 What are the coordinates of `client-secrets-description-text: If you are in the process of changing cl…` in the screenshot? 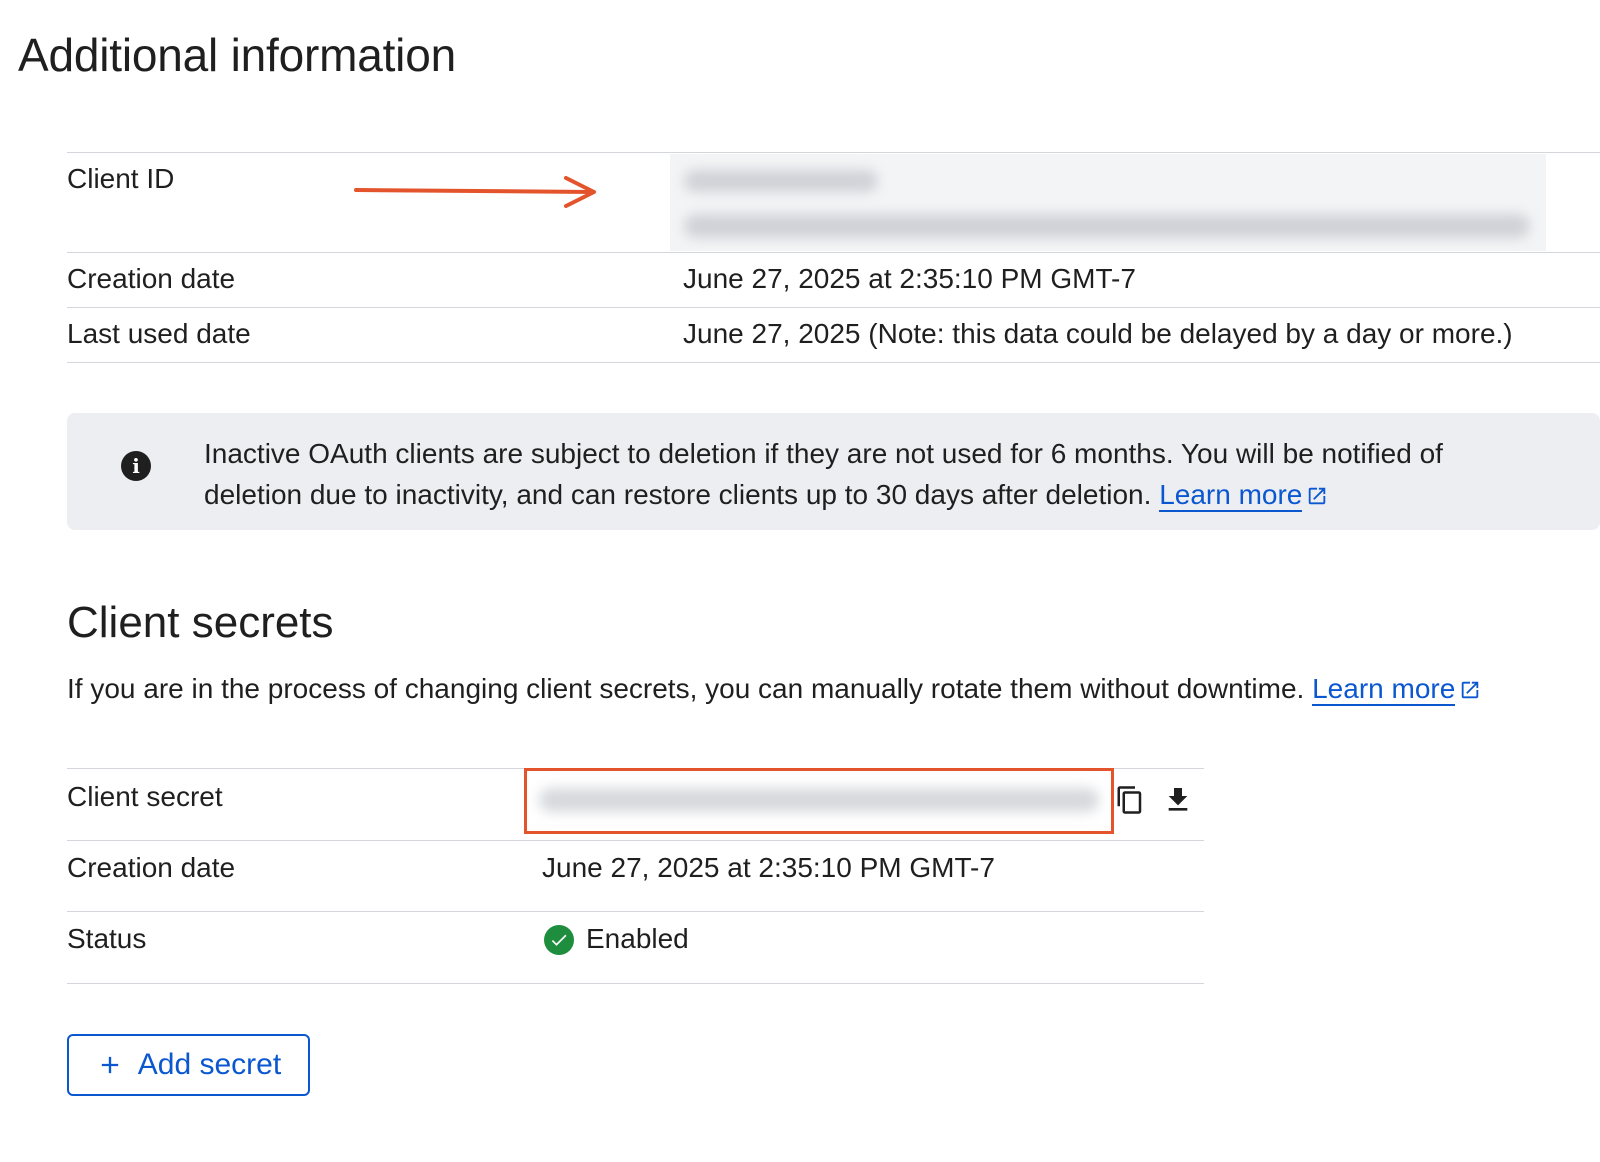 It's located at (686, 688).